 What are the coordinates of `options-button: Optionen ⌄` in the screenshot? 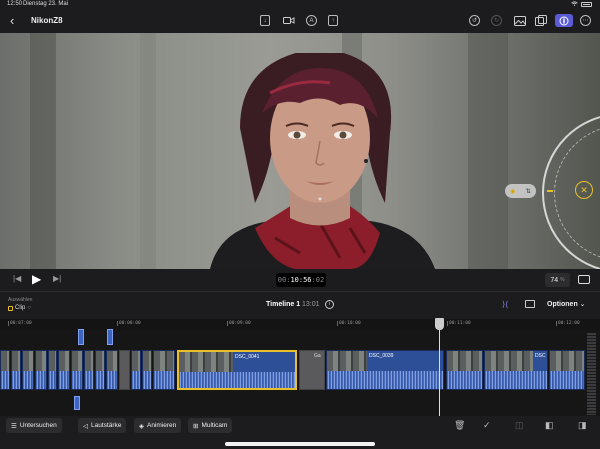 It's located at (566, 304).